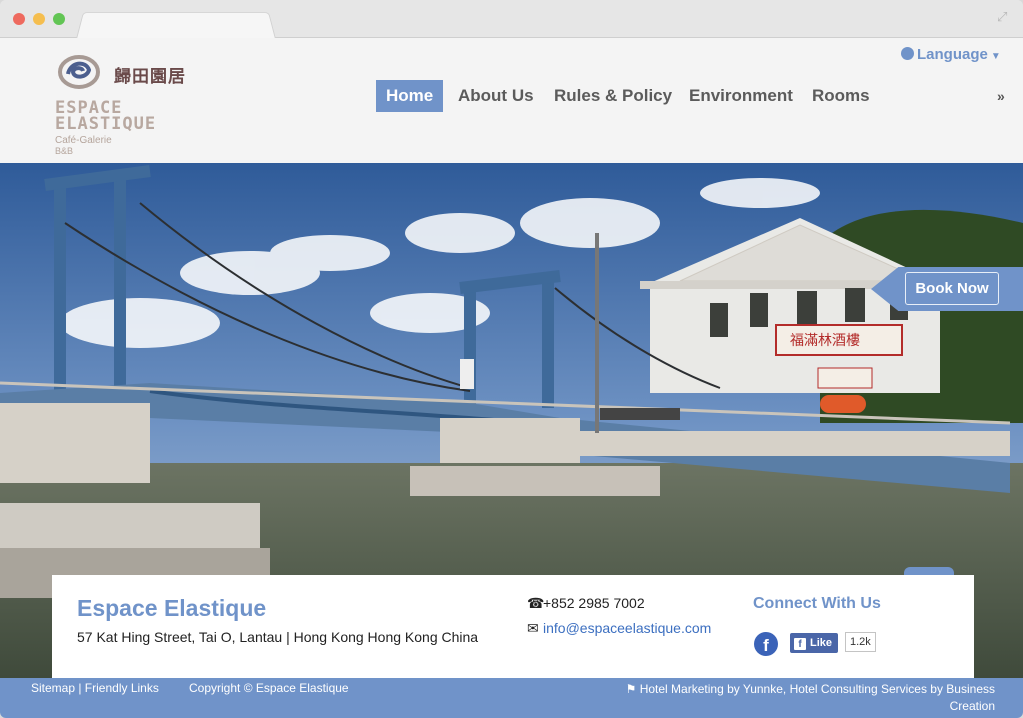  I want to click on book-now-button: Book Now, so click(952, 288).